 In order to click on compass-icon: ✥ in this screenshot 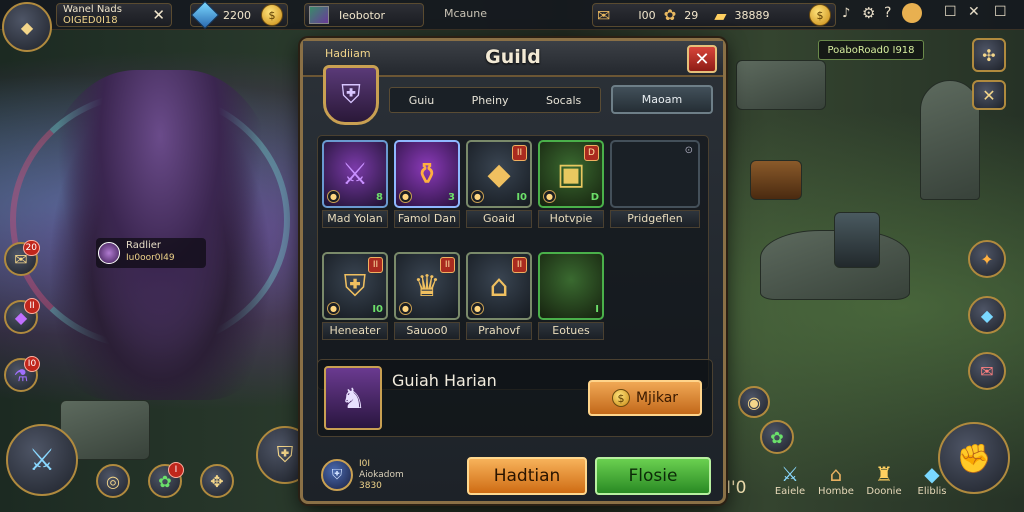, I will do `click(217, 481)`.